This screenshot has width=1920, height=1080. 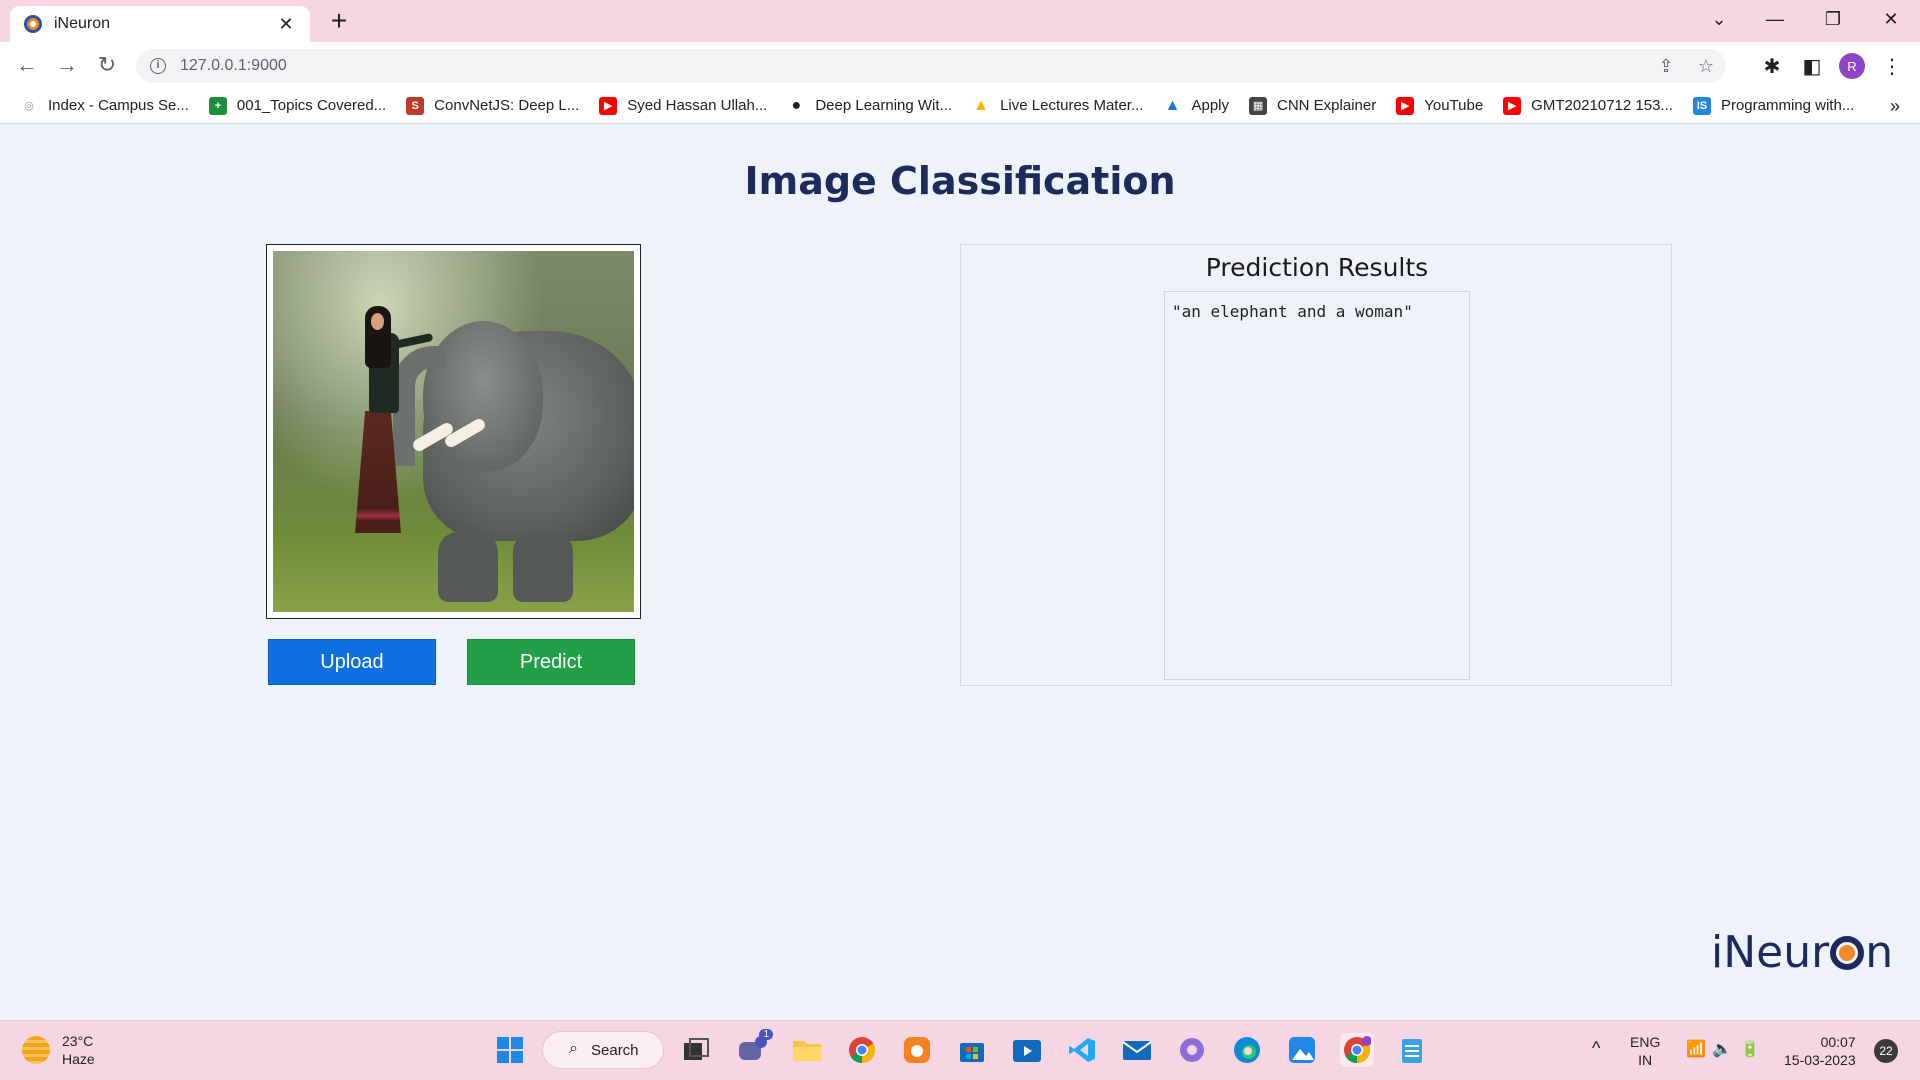 I want to click on extensions-icon: ✱, so click(x=1772, y=66).